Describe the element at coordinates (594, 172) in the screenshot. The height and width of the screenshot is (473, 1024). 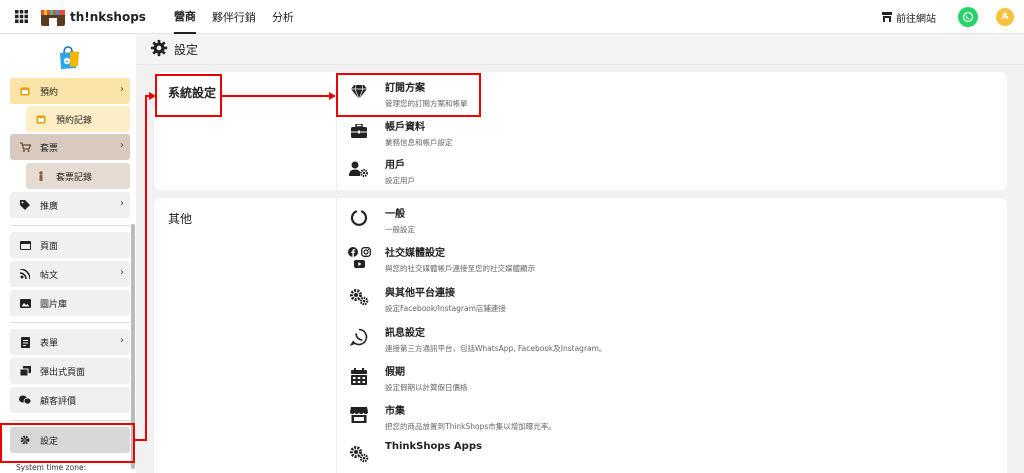
I see `option-users: 用戶 設定用戶` at that location.